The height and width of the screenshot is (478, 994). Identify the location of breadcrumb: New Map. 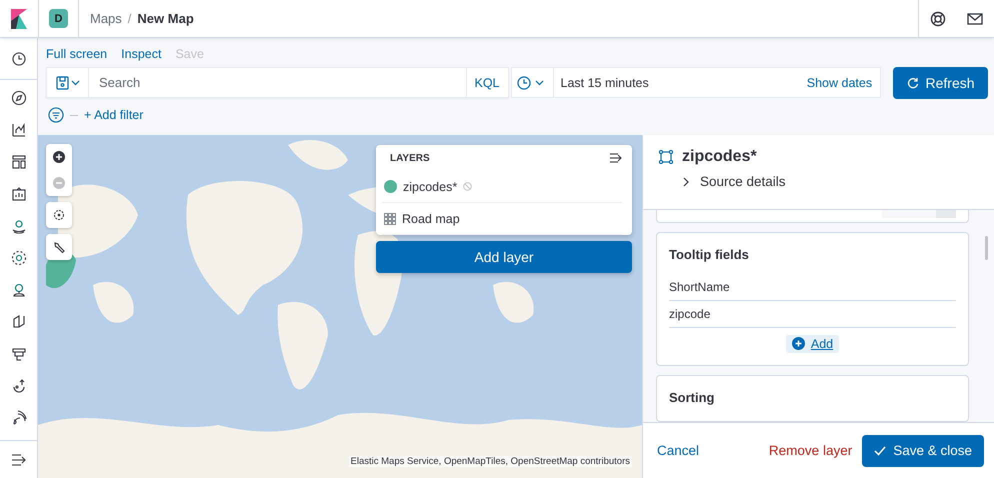
(165, 18).